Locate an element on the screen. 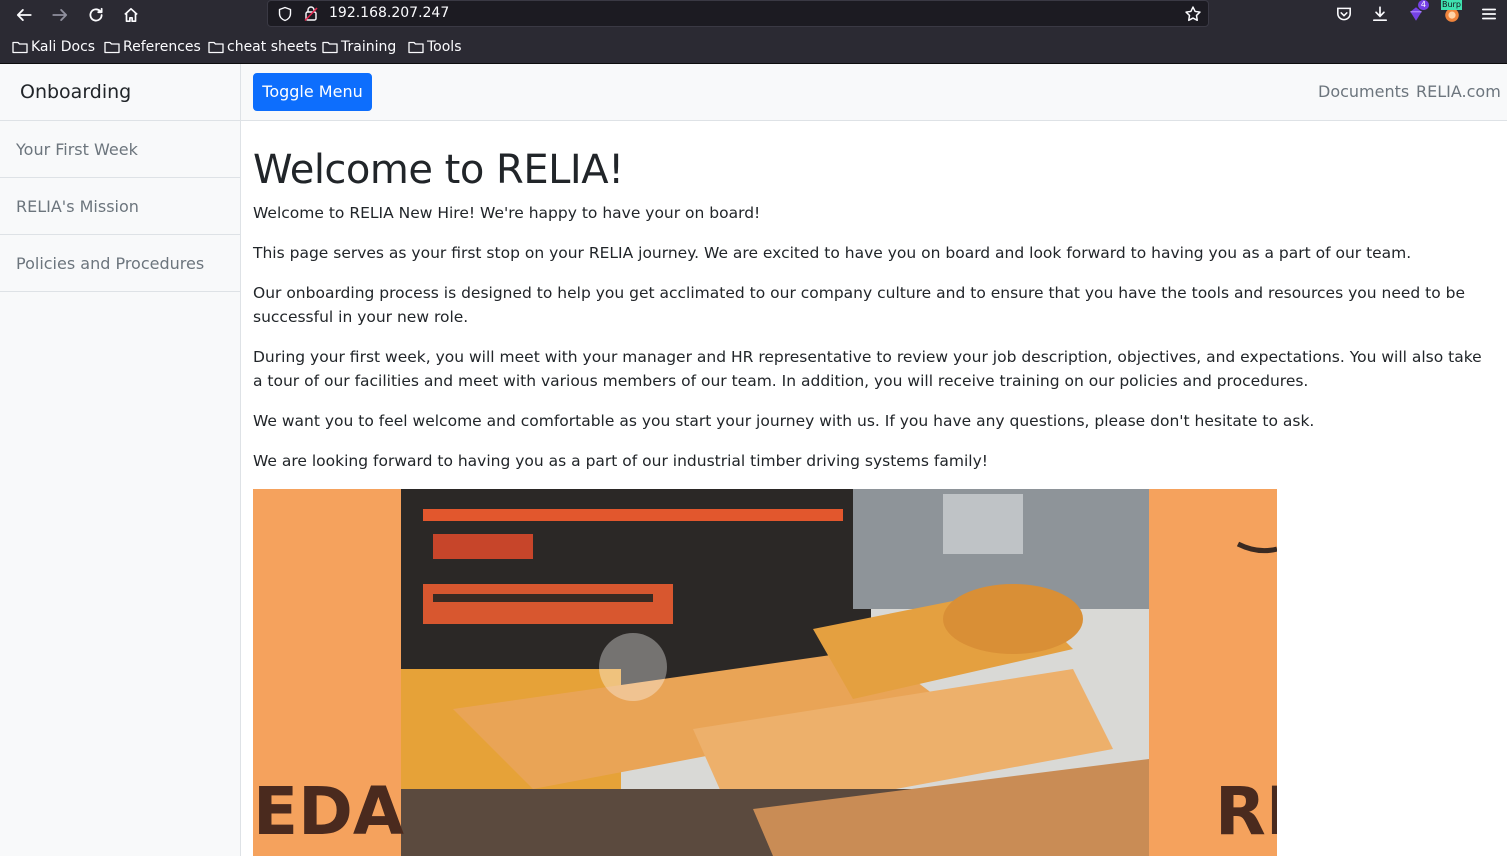 The image size is (1507, 856). downloads-icon is located at coordinates (1380, 14).